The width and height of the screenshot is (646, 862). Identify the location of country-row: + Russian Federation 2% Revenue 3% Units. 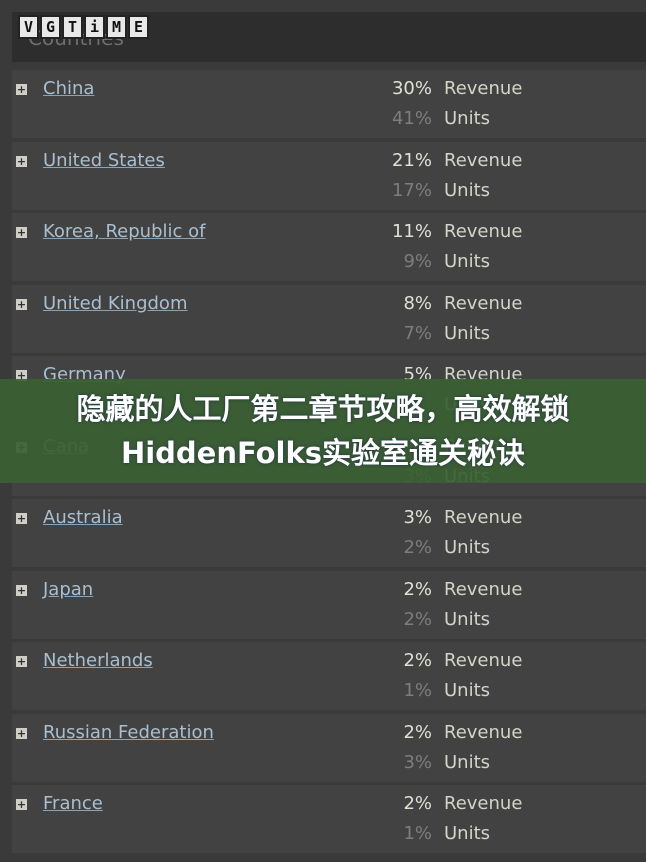
(329, 747).